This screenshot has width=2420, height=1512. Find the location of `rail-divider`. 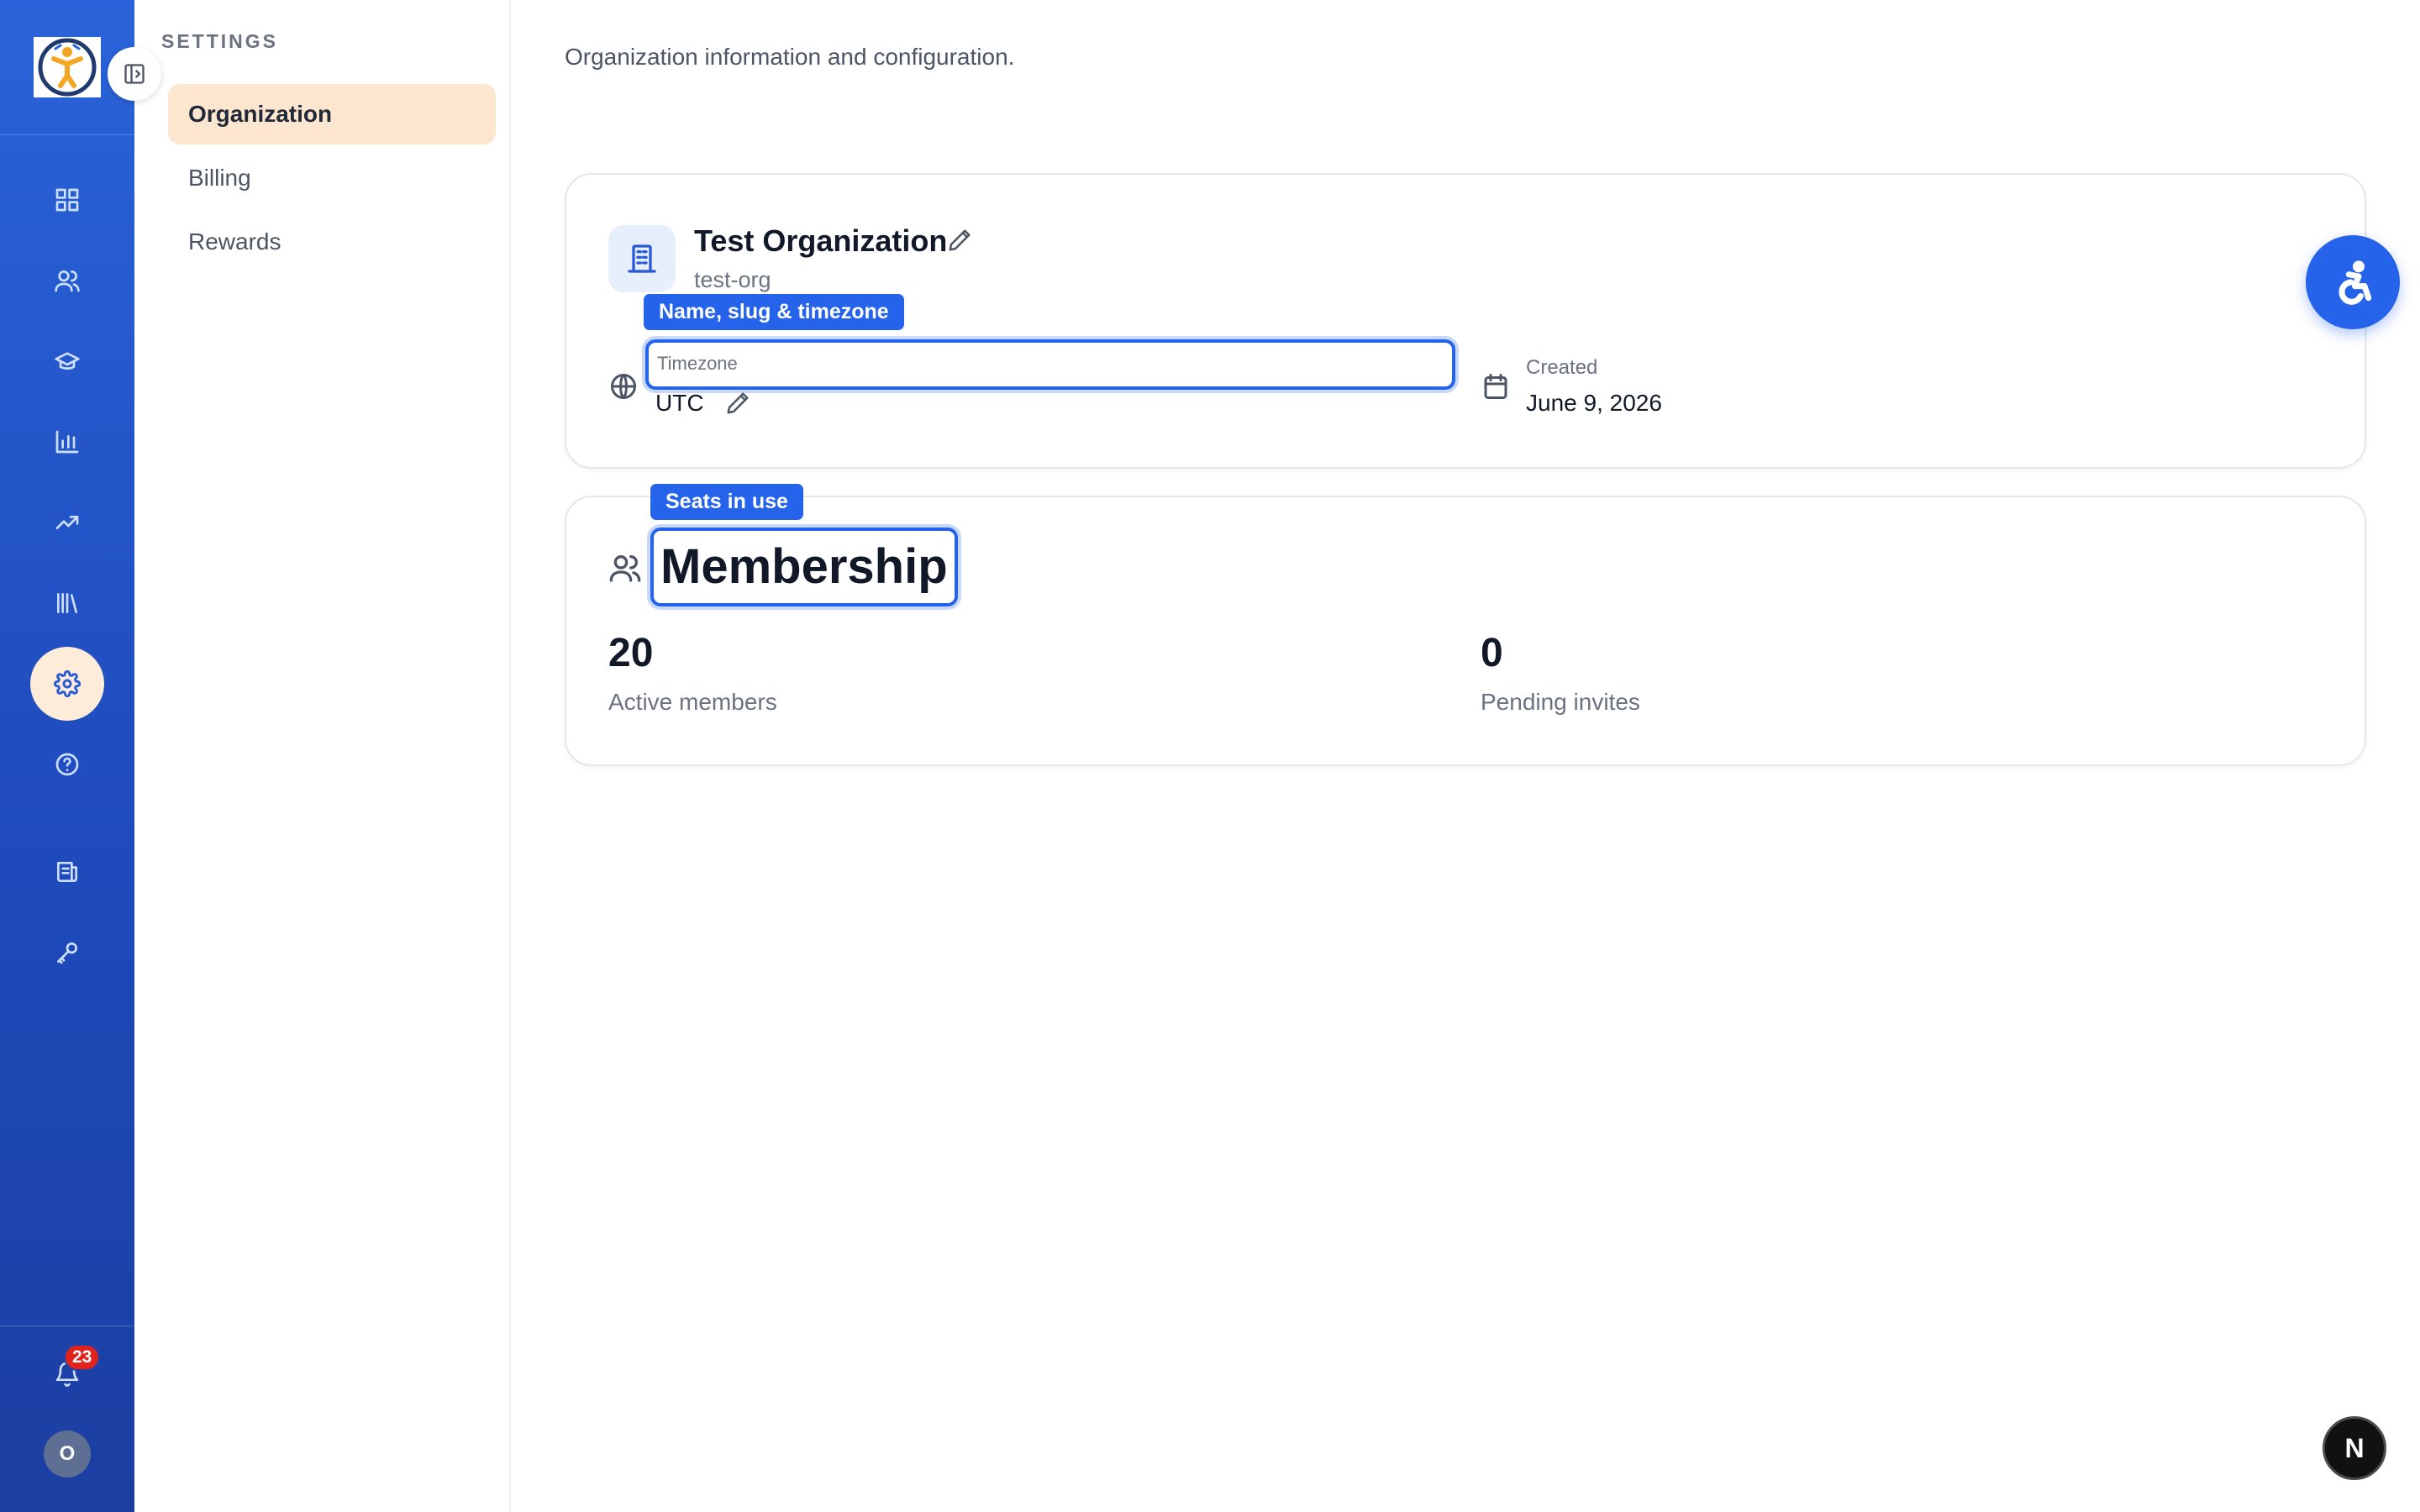

rail-divider is located at coordinates (67, 134).